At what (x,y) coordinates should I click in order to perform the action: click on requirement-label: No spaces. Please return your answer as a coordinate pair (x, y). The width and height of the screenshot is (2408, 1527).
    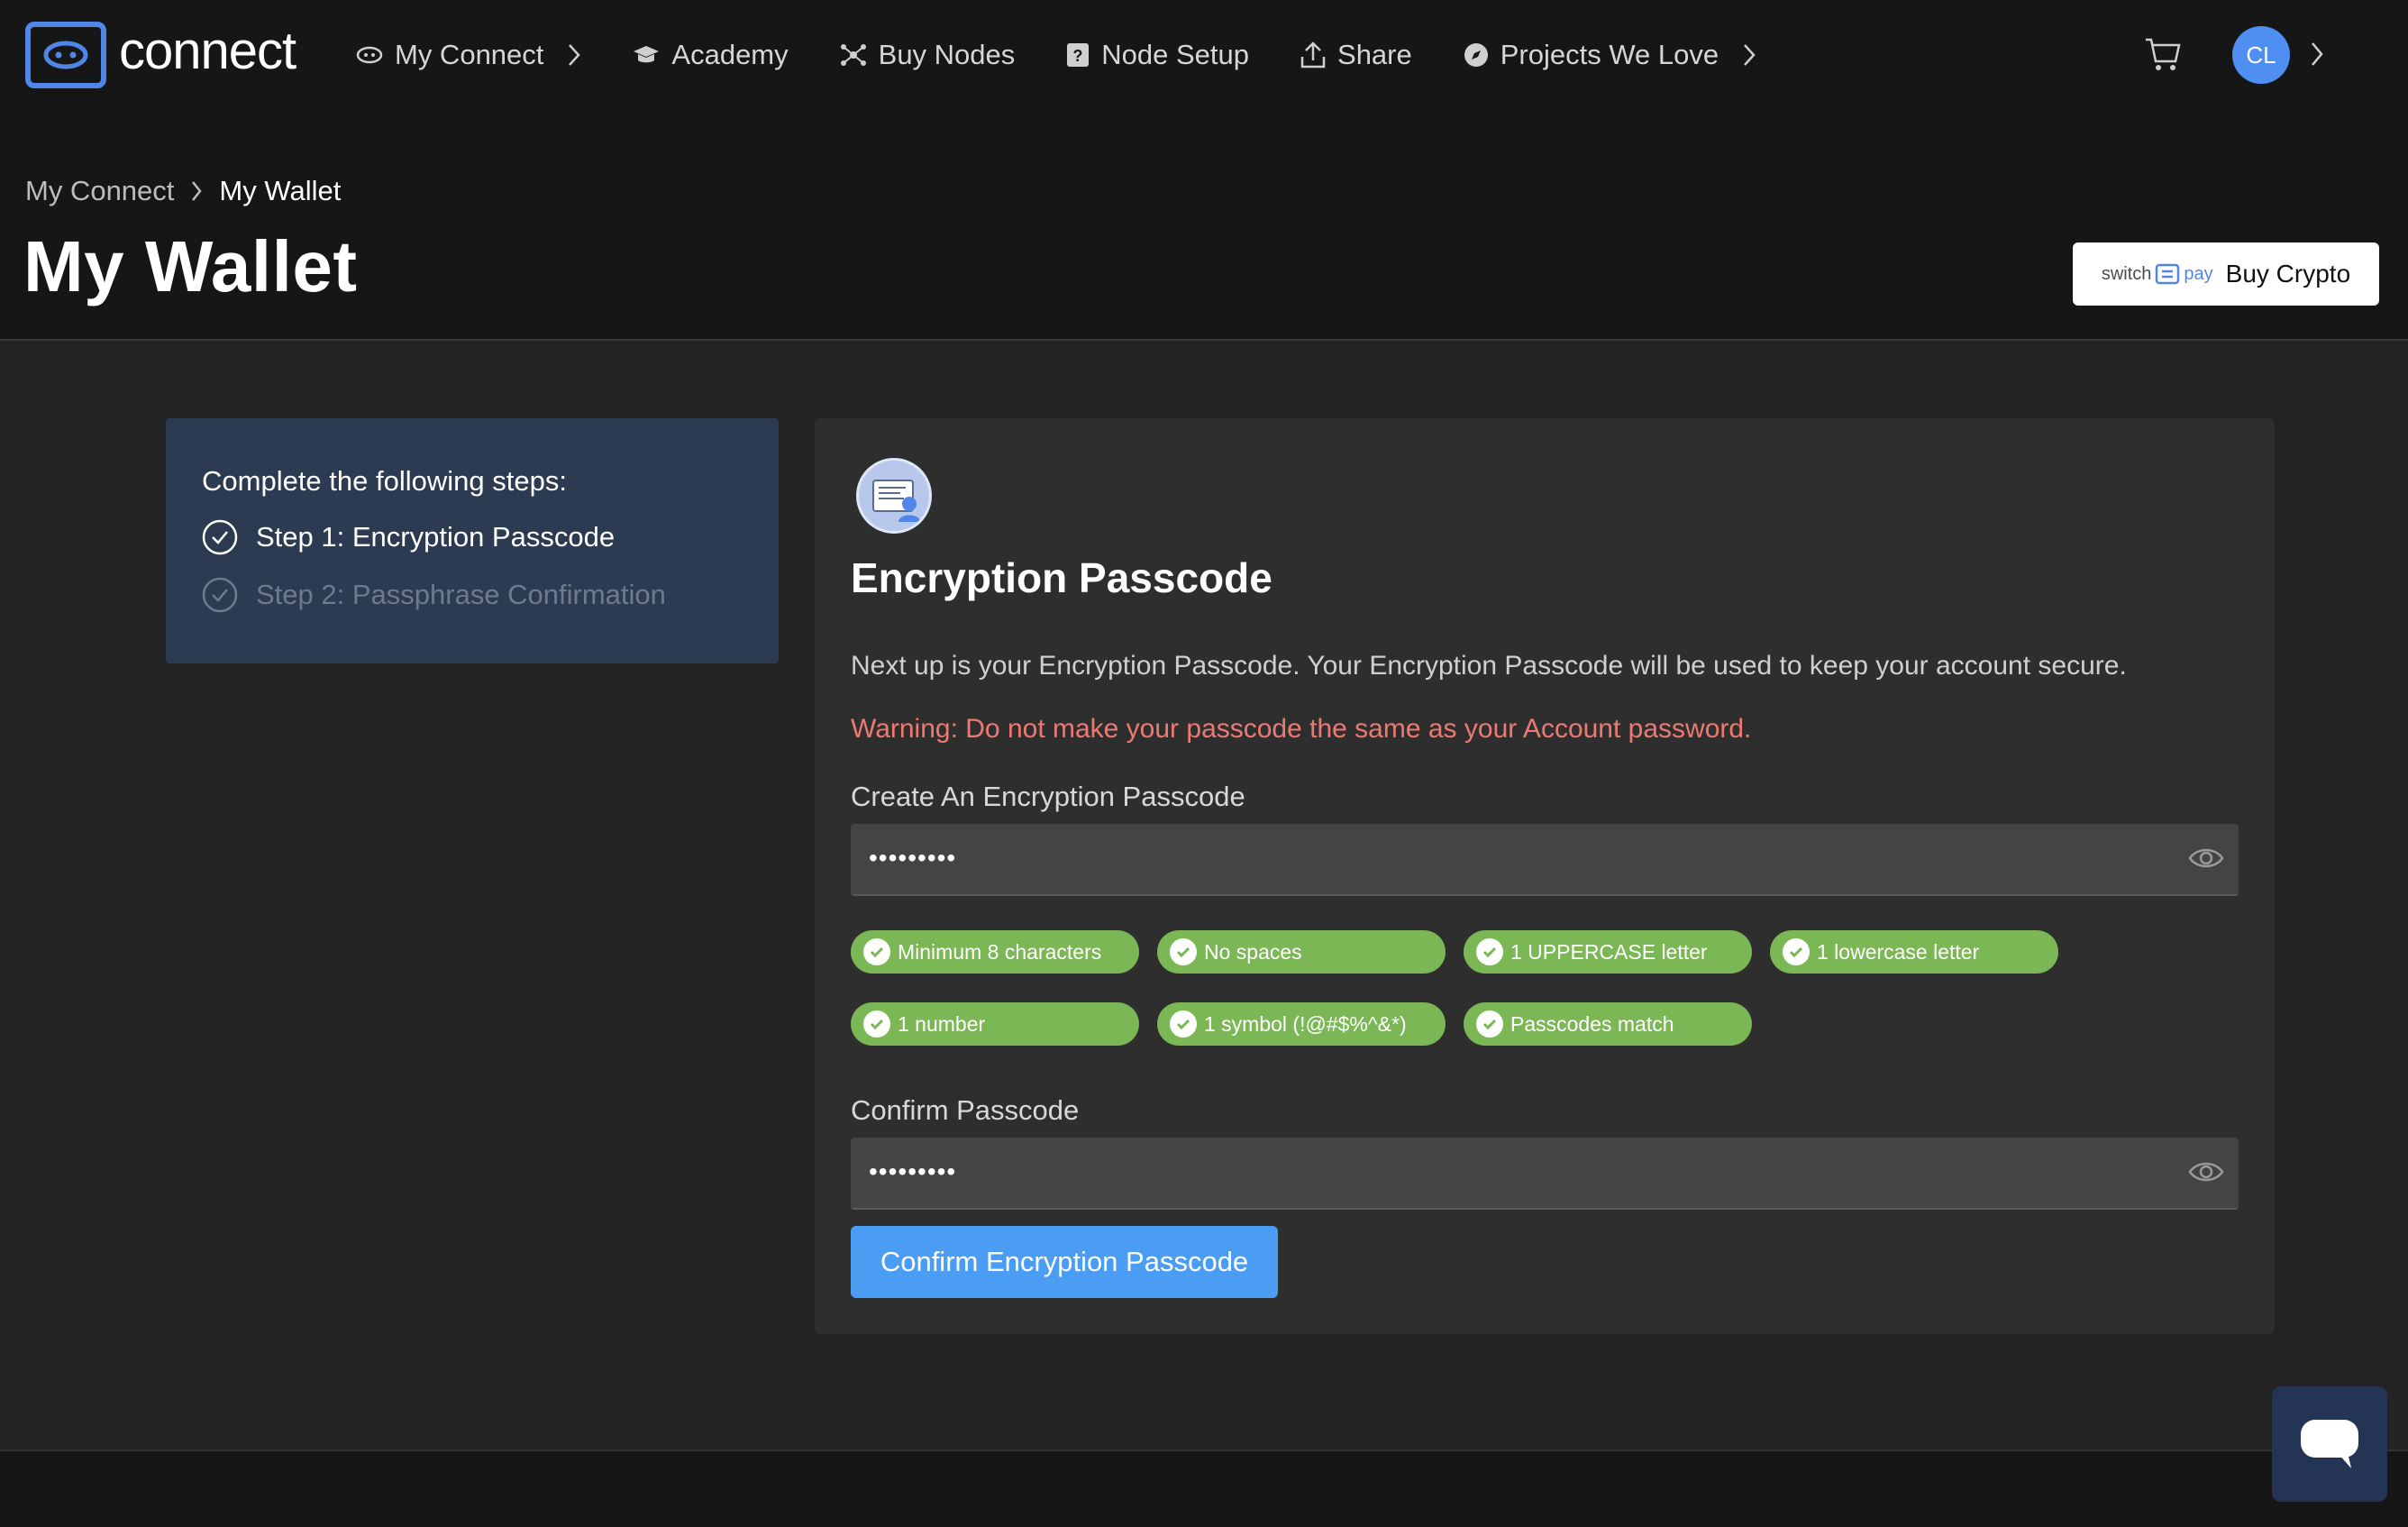
    Looking at the image, I should click on (1253, 952).